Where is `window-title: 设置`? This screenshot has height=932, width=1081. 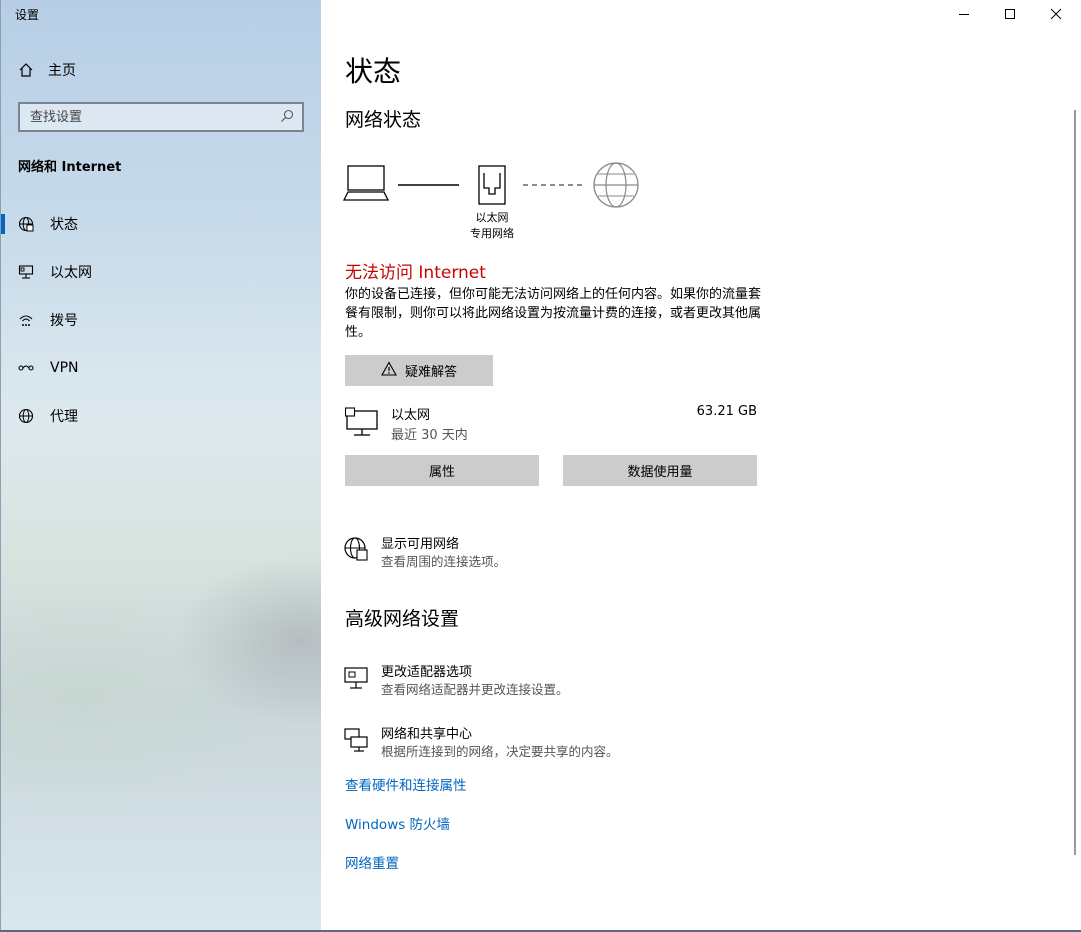 window-title: 设置 is located at coordinates (27, 15).